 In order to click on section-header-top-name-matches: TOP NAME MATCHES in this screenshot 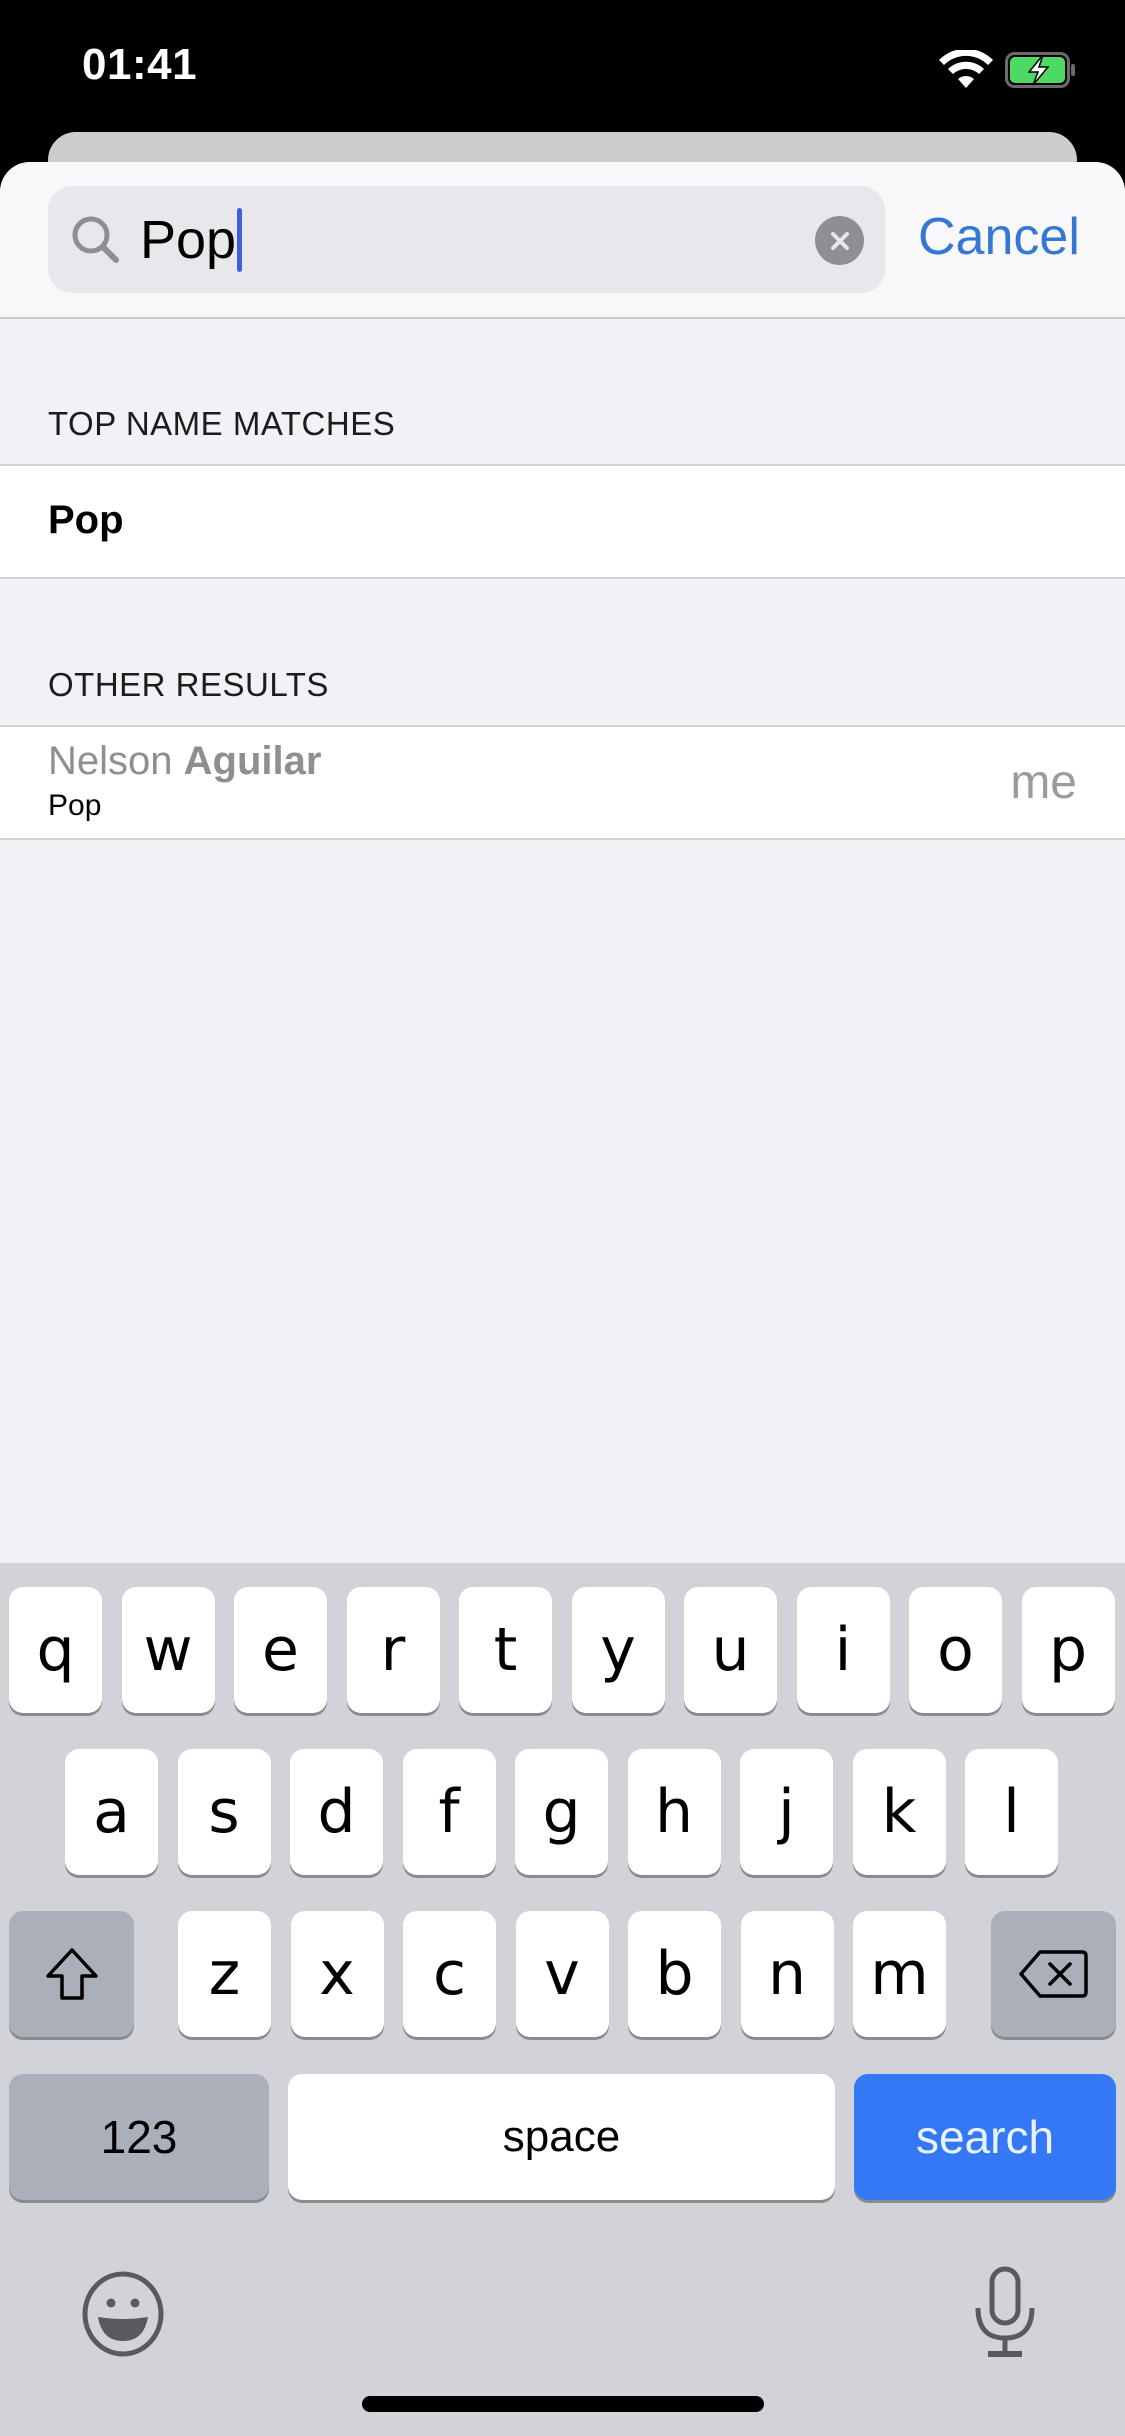, I will do `click(222, 423)`.